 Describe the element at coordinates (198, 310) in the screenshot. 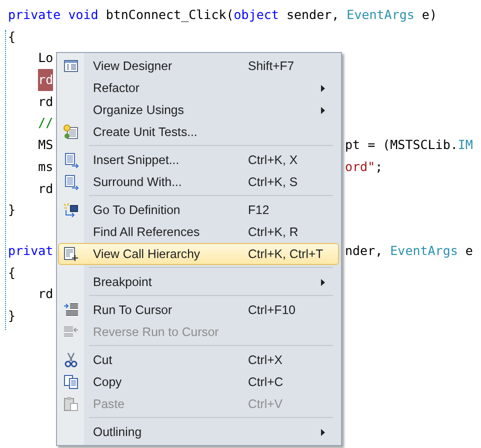

I see `menu-item: Run To Cursor Ctrl+F10` at that location.